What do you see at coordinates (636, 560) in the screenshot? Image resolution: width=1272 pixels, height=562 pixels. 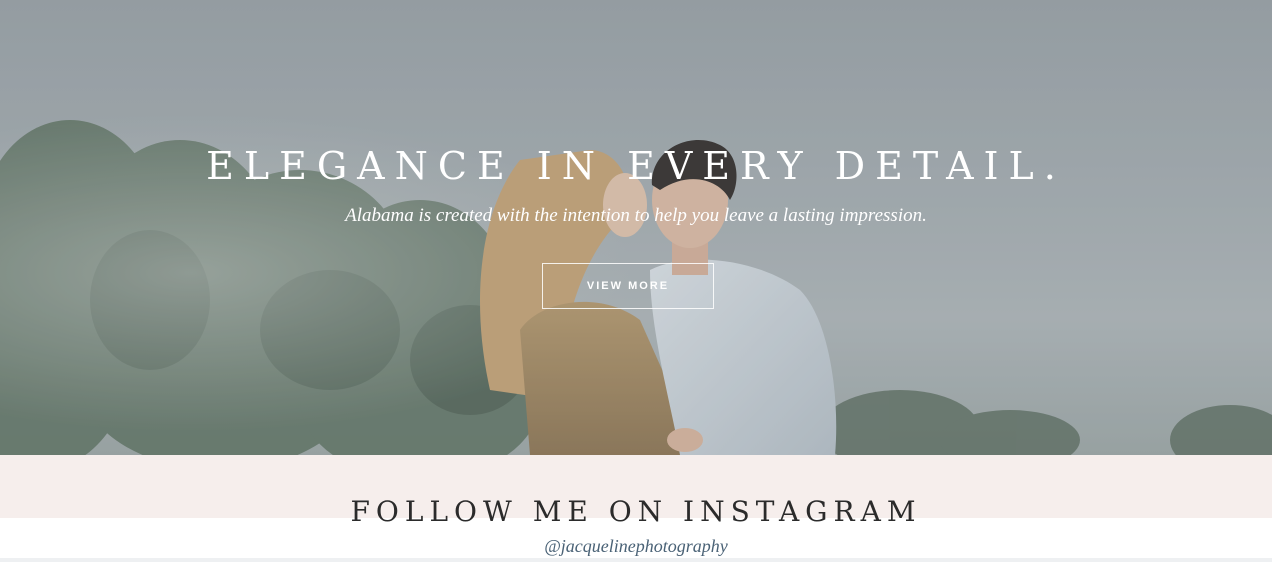 I see `section-divider` at bounding box center [636, 560].